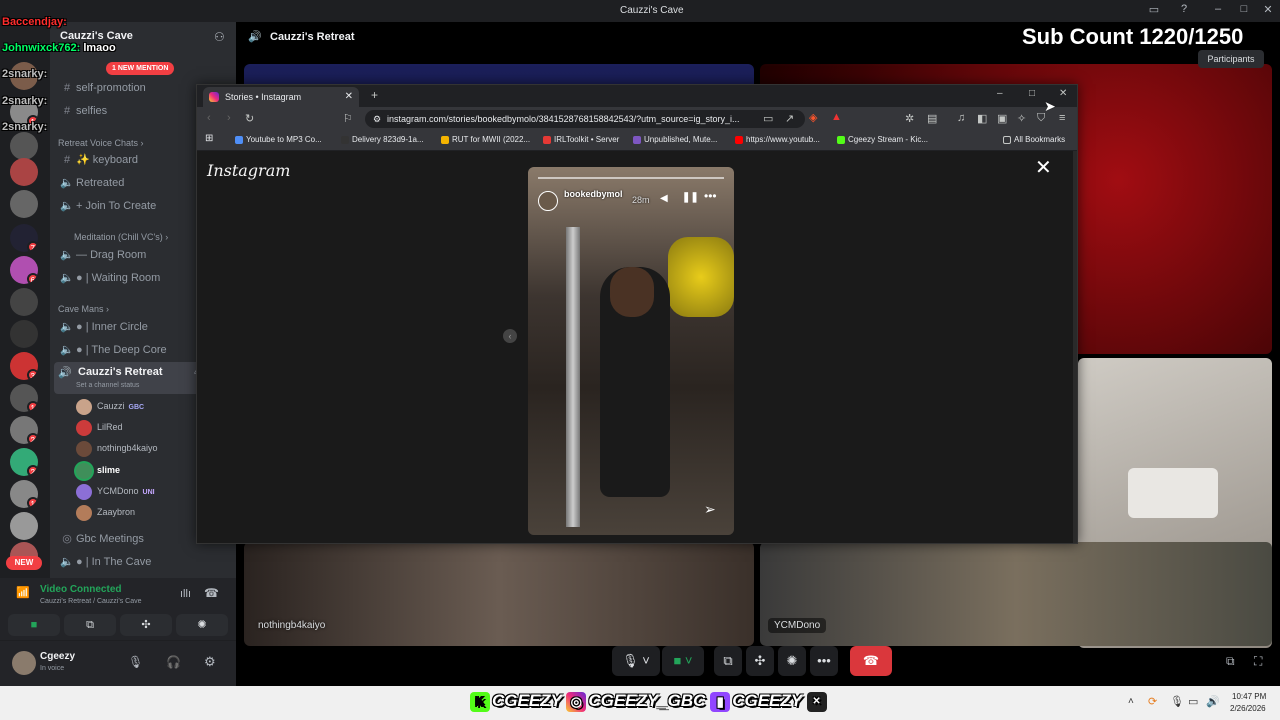  Describe the element at coordinates (83, 309) in the screenshot. I see `category-cave-mans: Cave Mans ›` at that location.